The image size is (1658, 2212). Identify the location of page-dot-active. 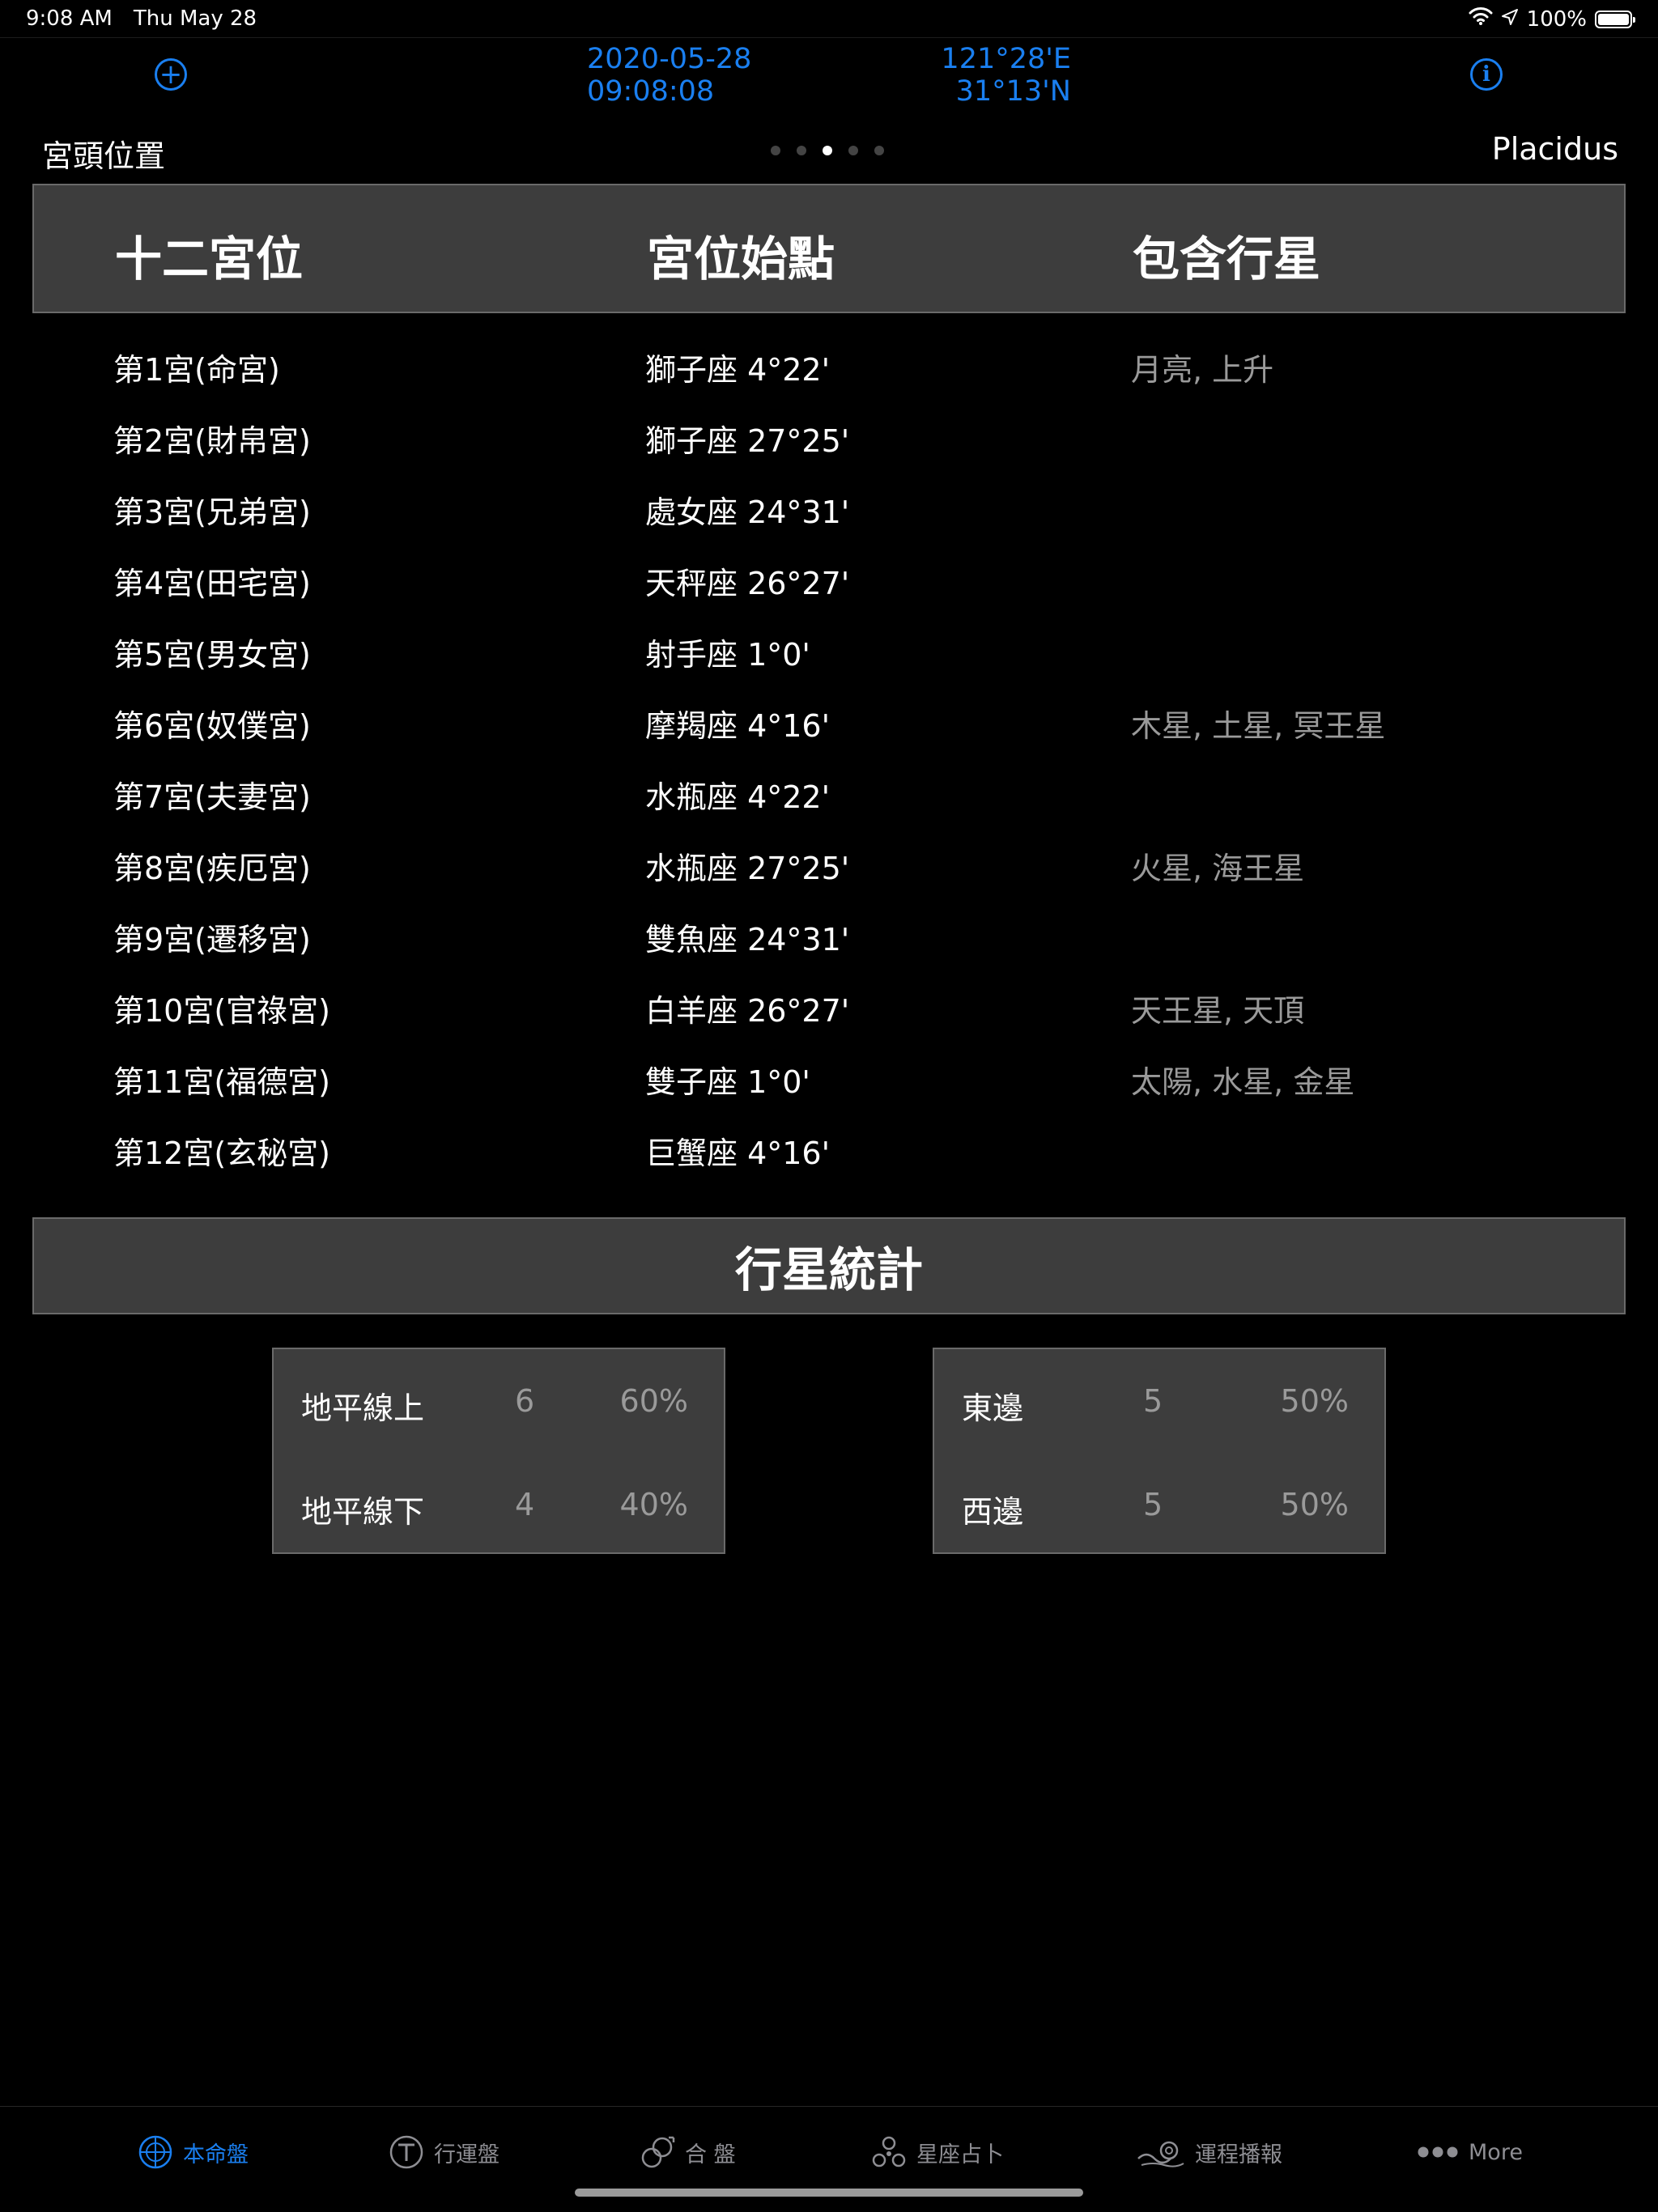
(827, 150).